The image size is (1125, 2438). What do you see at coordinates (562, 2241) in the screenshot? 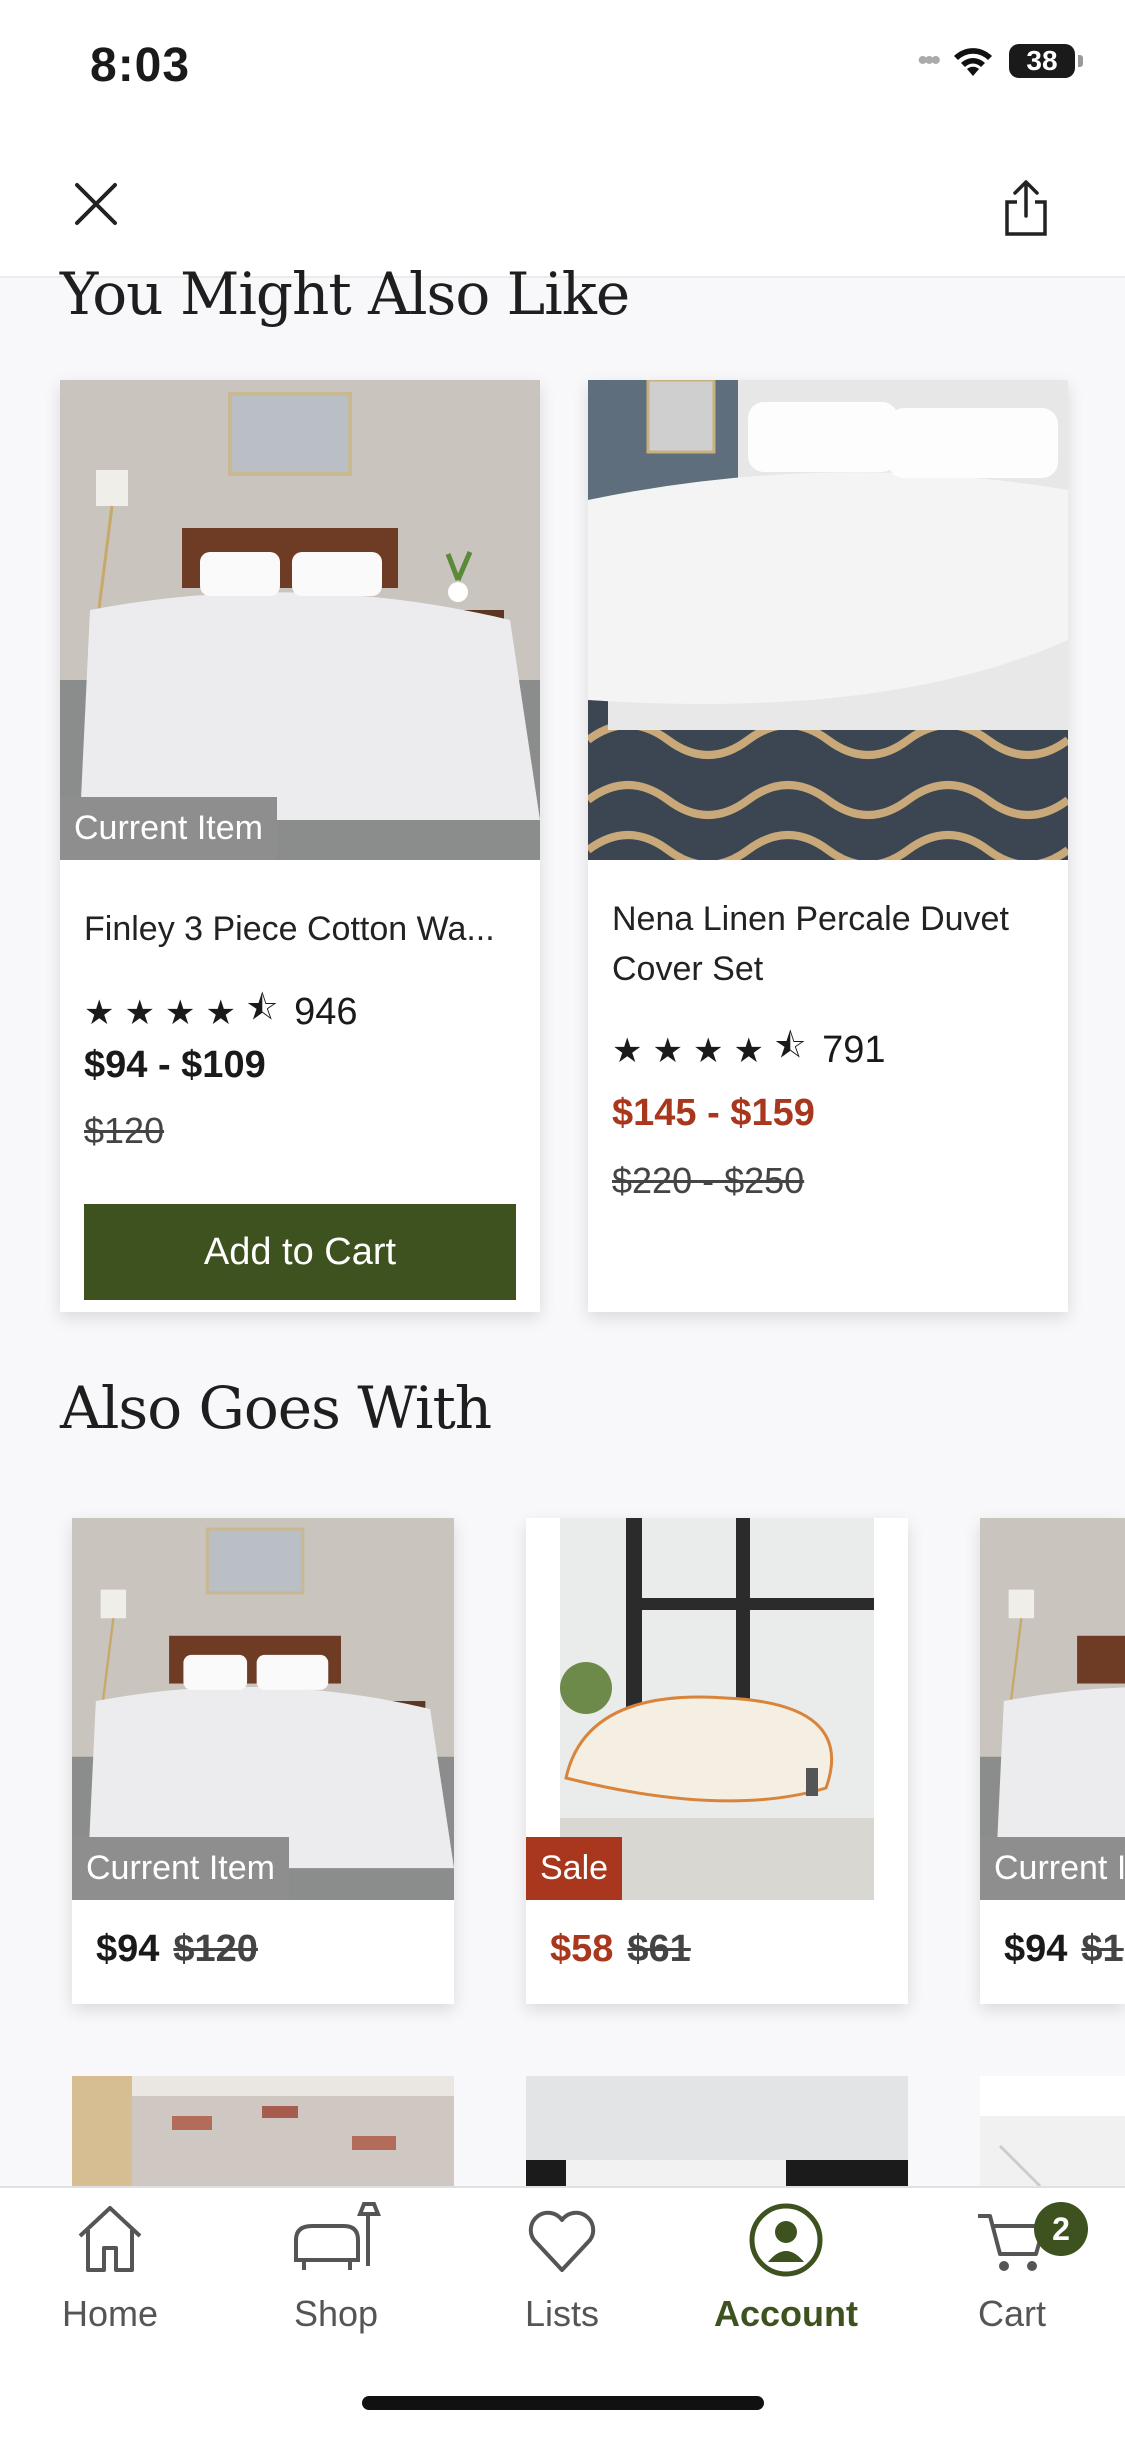
I see `heart-icon` at bounding box center [562, 2241].